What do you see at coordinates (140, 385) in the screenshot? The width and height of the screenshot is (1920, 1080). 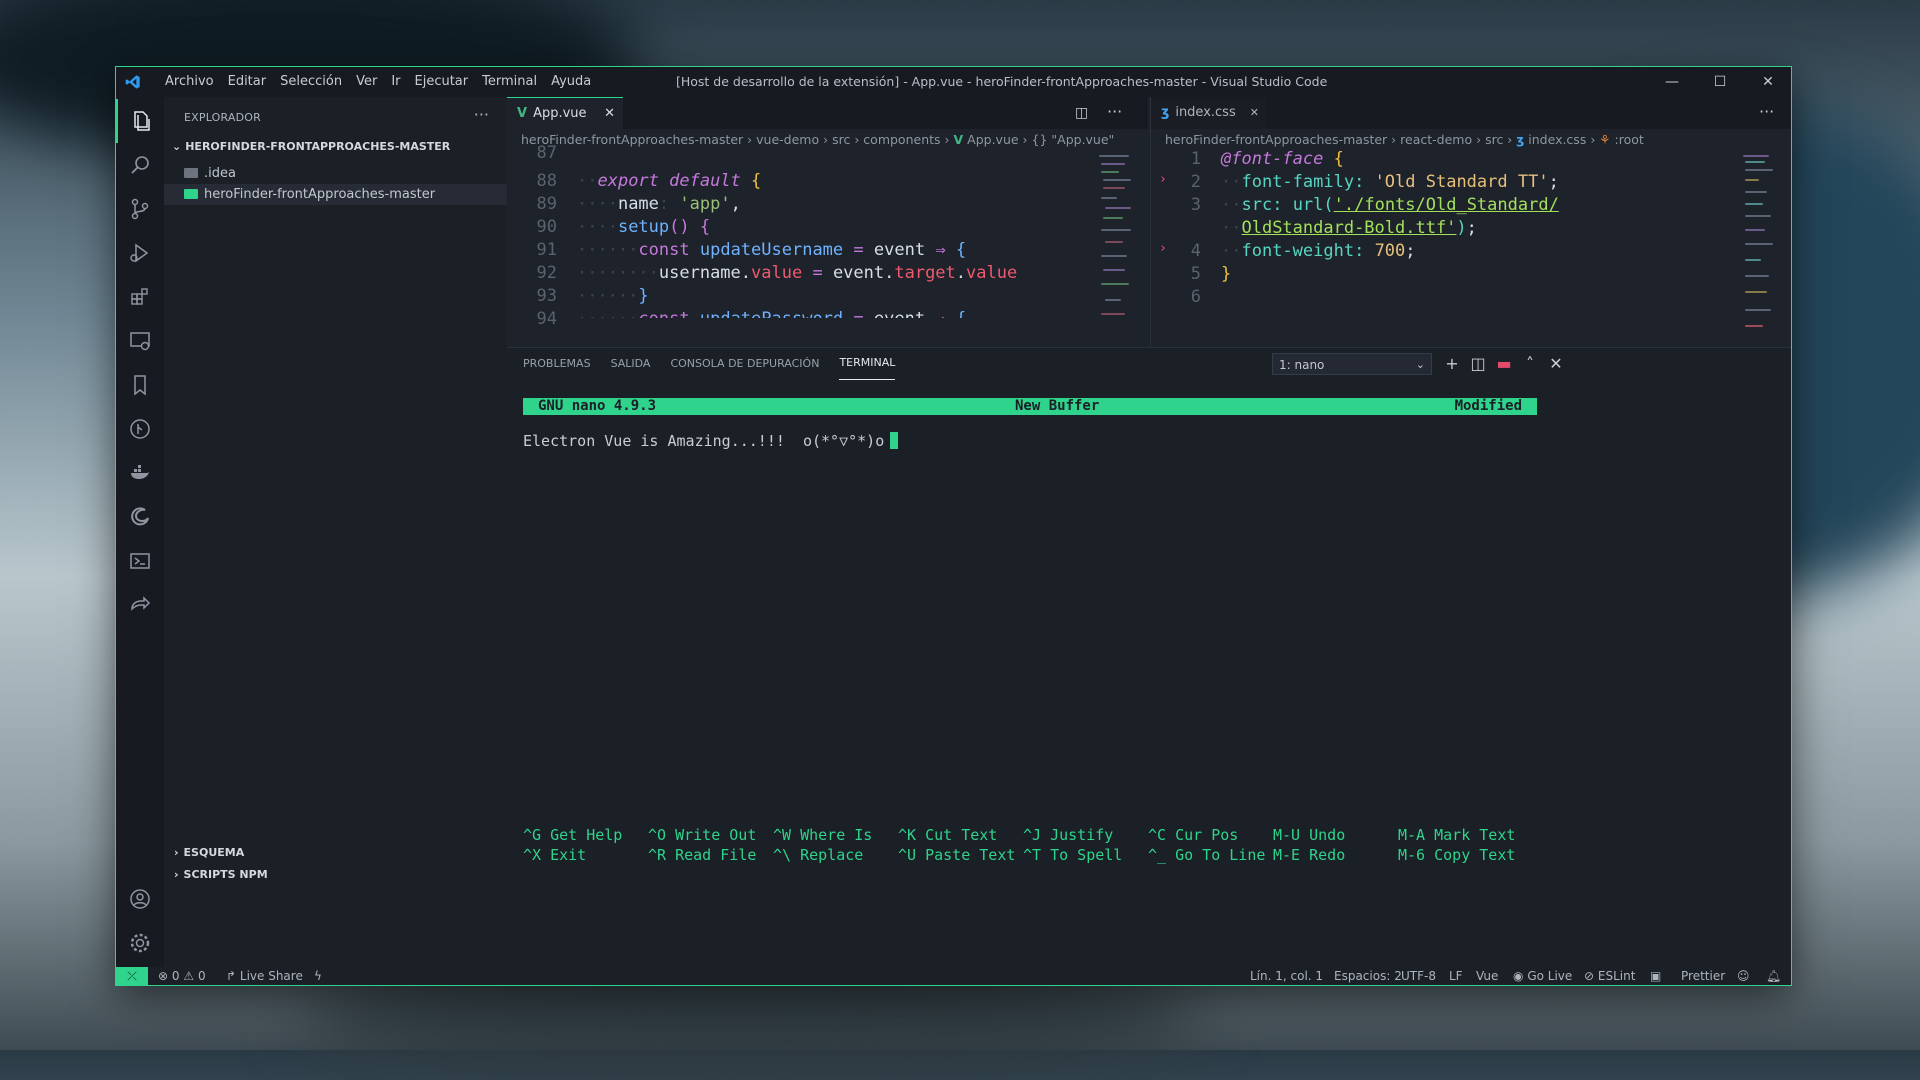 I see `bookmarks-activity` at bounding box center [140, 385].